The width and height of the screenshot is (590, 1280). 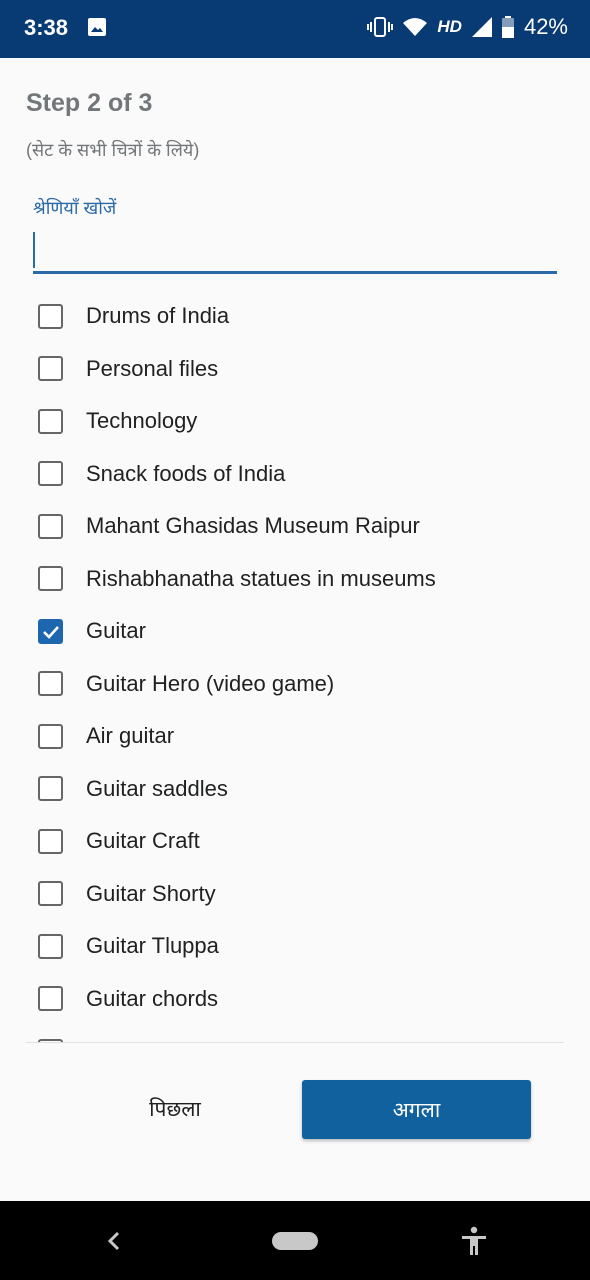 What do you see at coordinates (295, 1033) in the screenshot?
I see `category-item-partial` at bounding box center [295, 1033].